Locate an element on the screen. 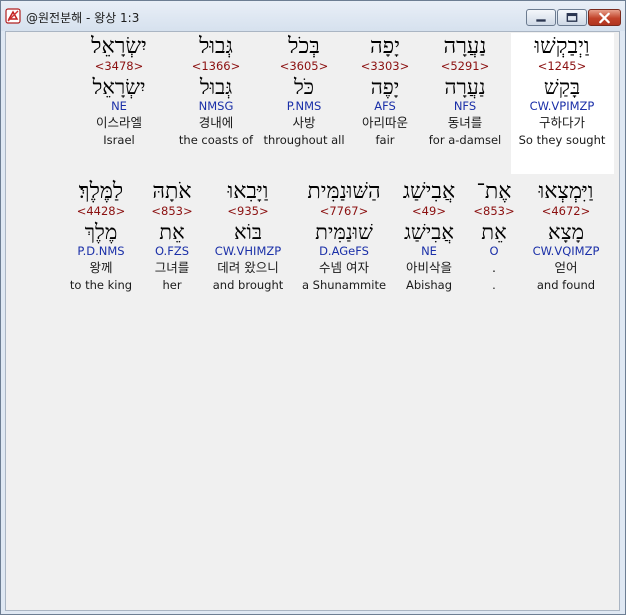  close-button is located at coordinates (604, 17).